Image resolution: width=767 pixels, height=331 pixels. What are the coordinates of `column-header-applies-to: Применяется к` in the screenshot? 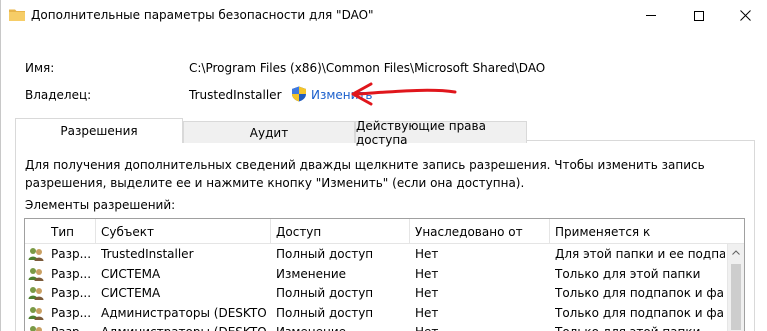 It's located at (602, 232).